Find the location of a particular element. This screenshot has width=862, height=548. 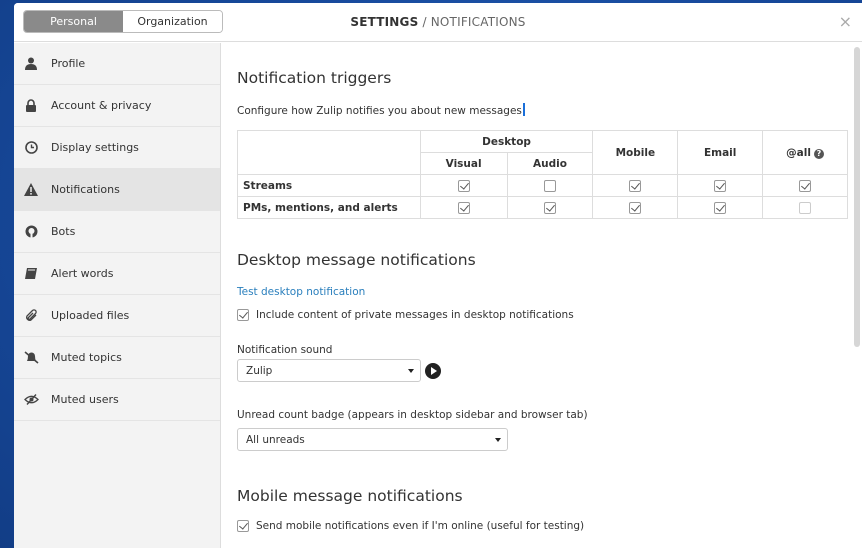

desktop-notifications-heading: Desktop message notifications is located at coordinates (356, 260).